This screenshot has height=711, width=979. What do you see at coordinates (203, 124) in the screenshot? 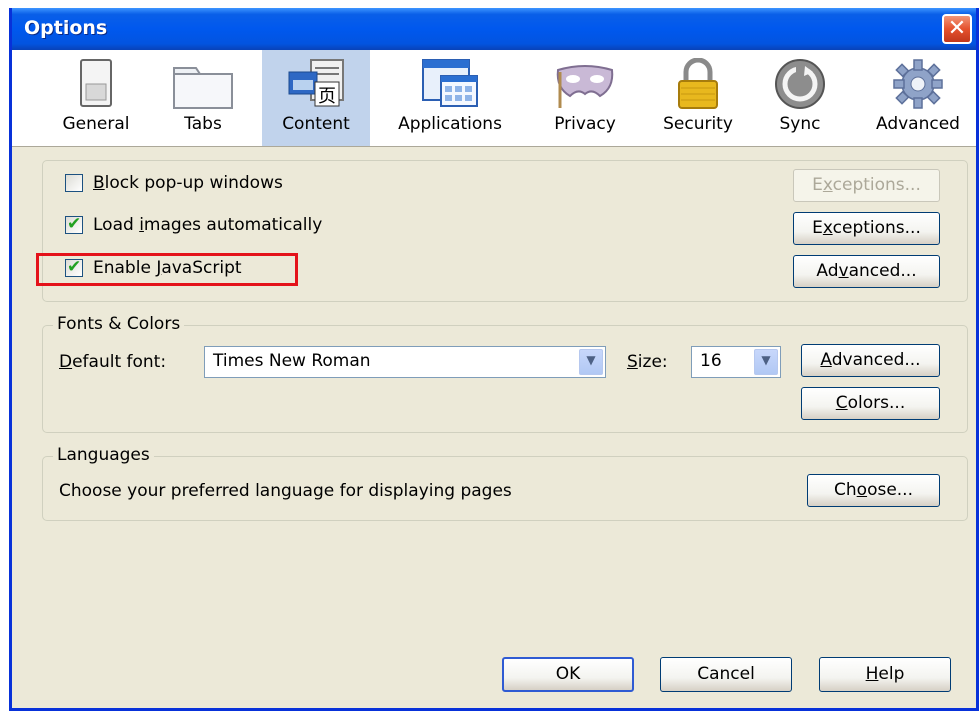
I see `tab-label: Tabs` at bounding box center [203, 124].